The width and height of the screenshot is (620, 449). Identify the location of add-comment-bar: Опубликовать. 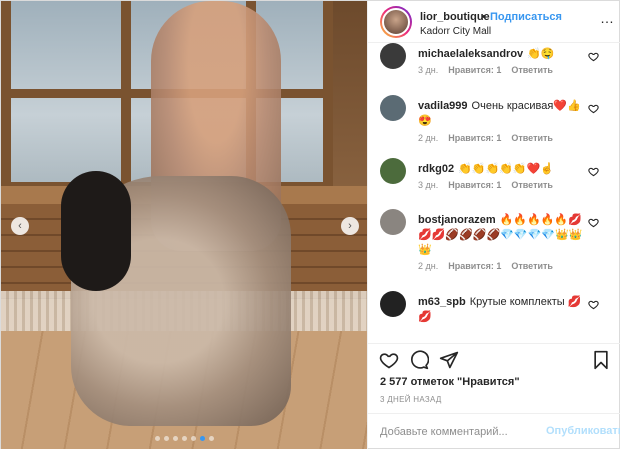
(494, 431).